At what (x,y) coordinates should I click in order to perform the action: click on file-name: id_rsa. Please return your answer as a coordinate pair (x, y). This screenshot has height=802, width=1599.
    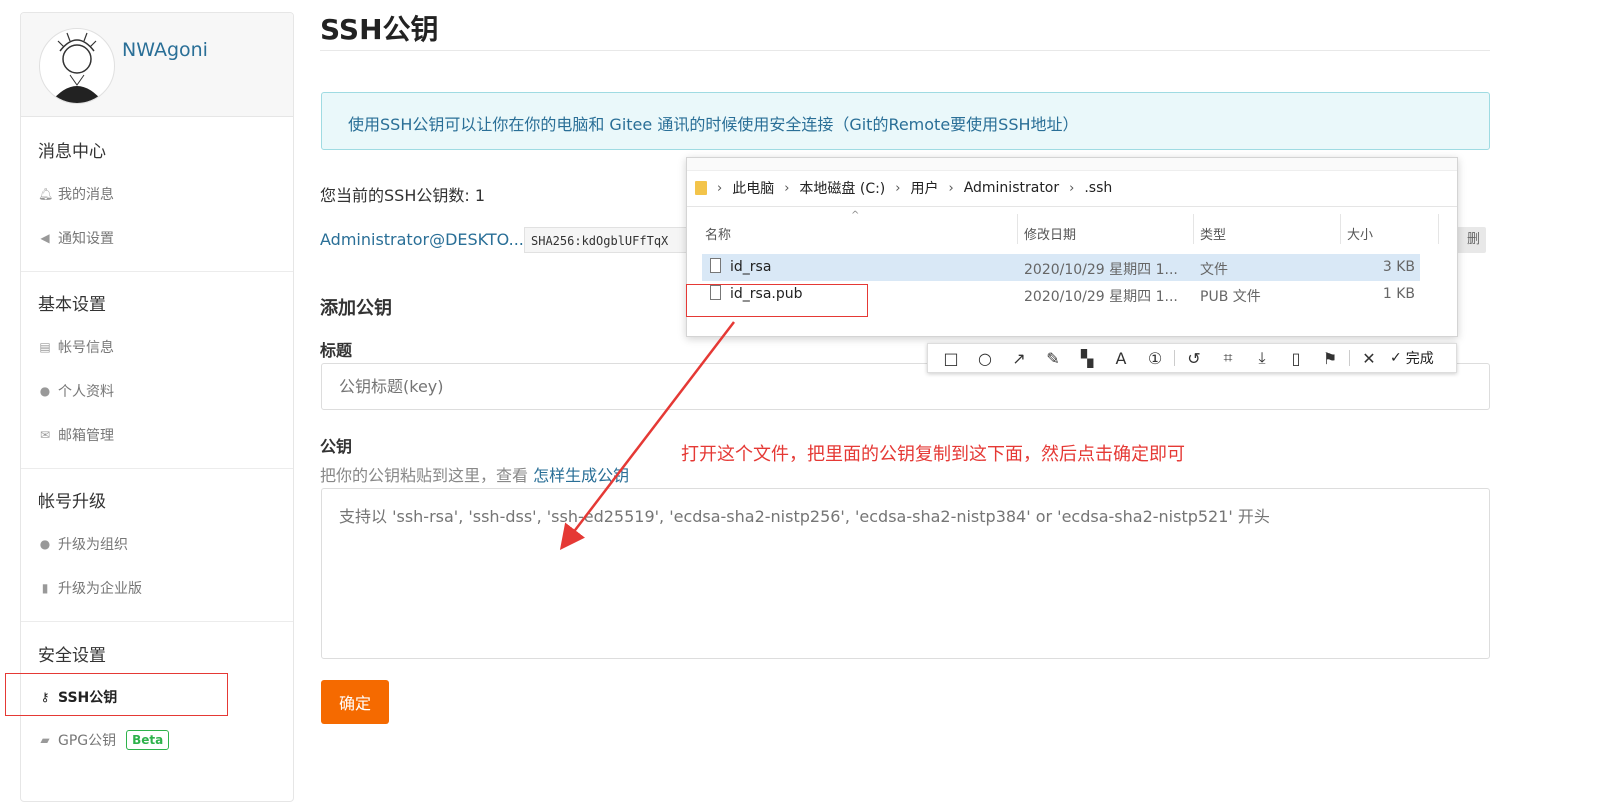
    Looking at the image, I should click on (751, 267).